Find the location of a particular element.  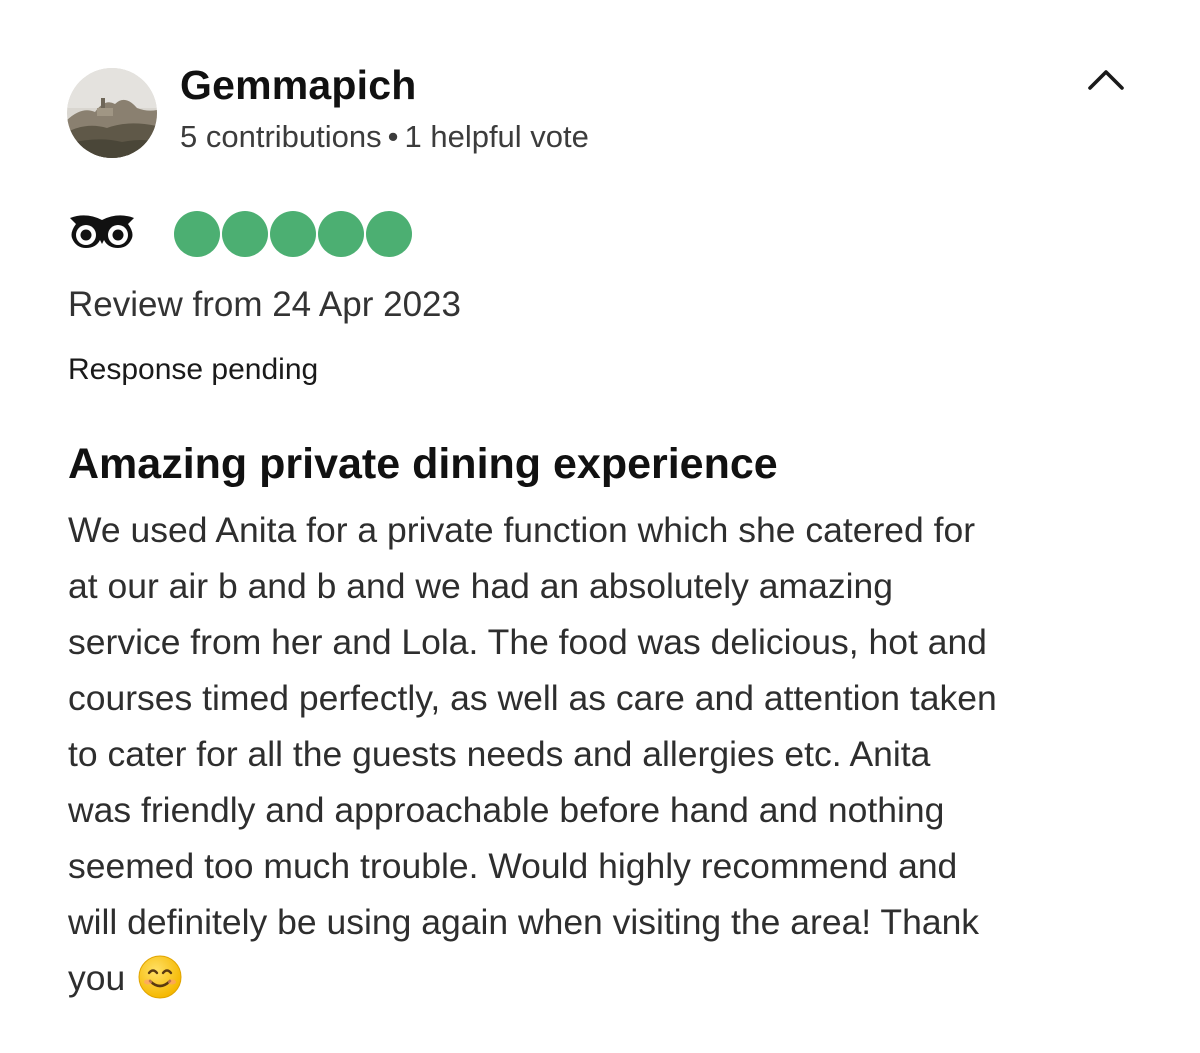

avatar is located at coordinates (112, 113).